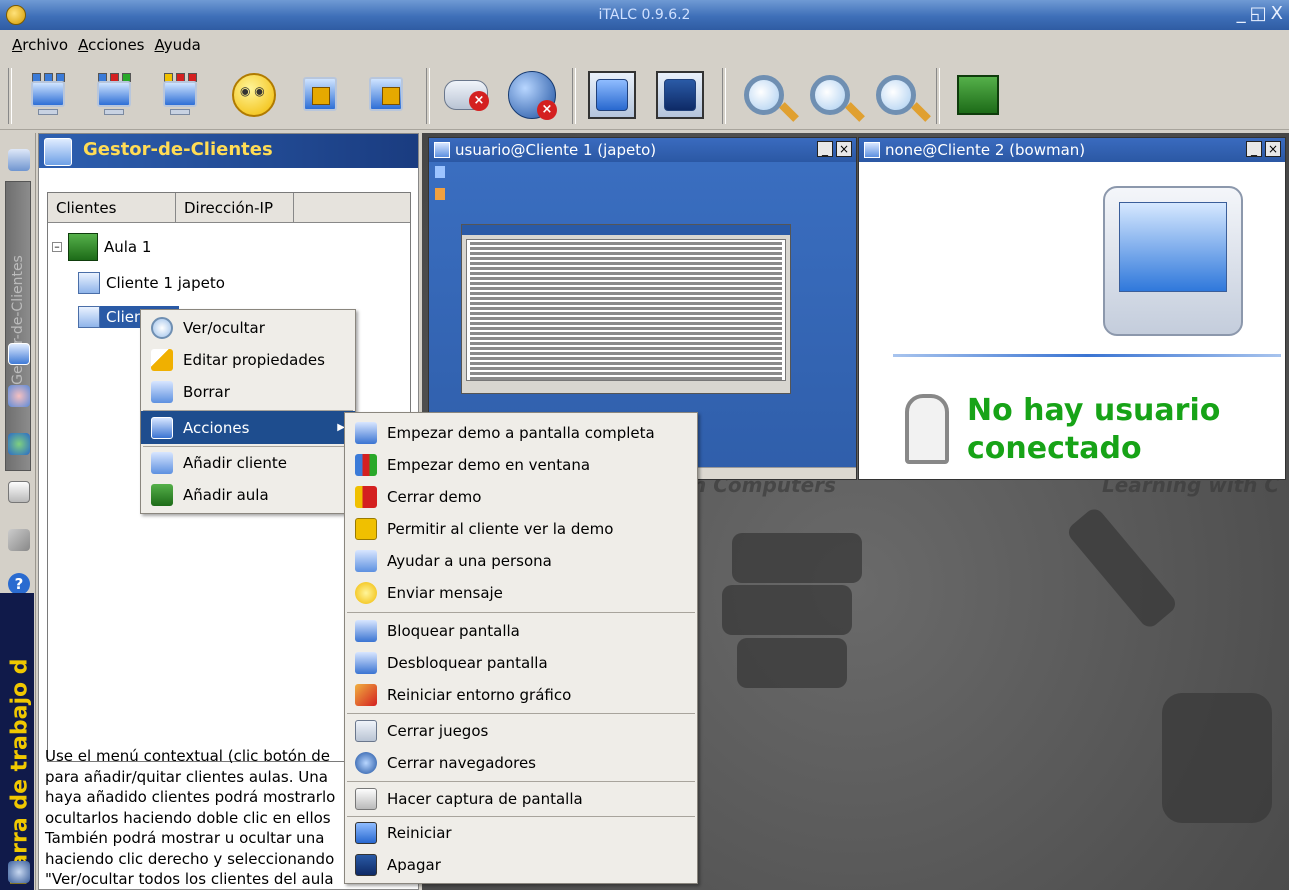  Describe the element at coordinates (386, 95) in the screenshot. I see `unlock-screen-button` at that location.